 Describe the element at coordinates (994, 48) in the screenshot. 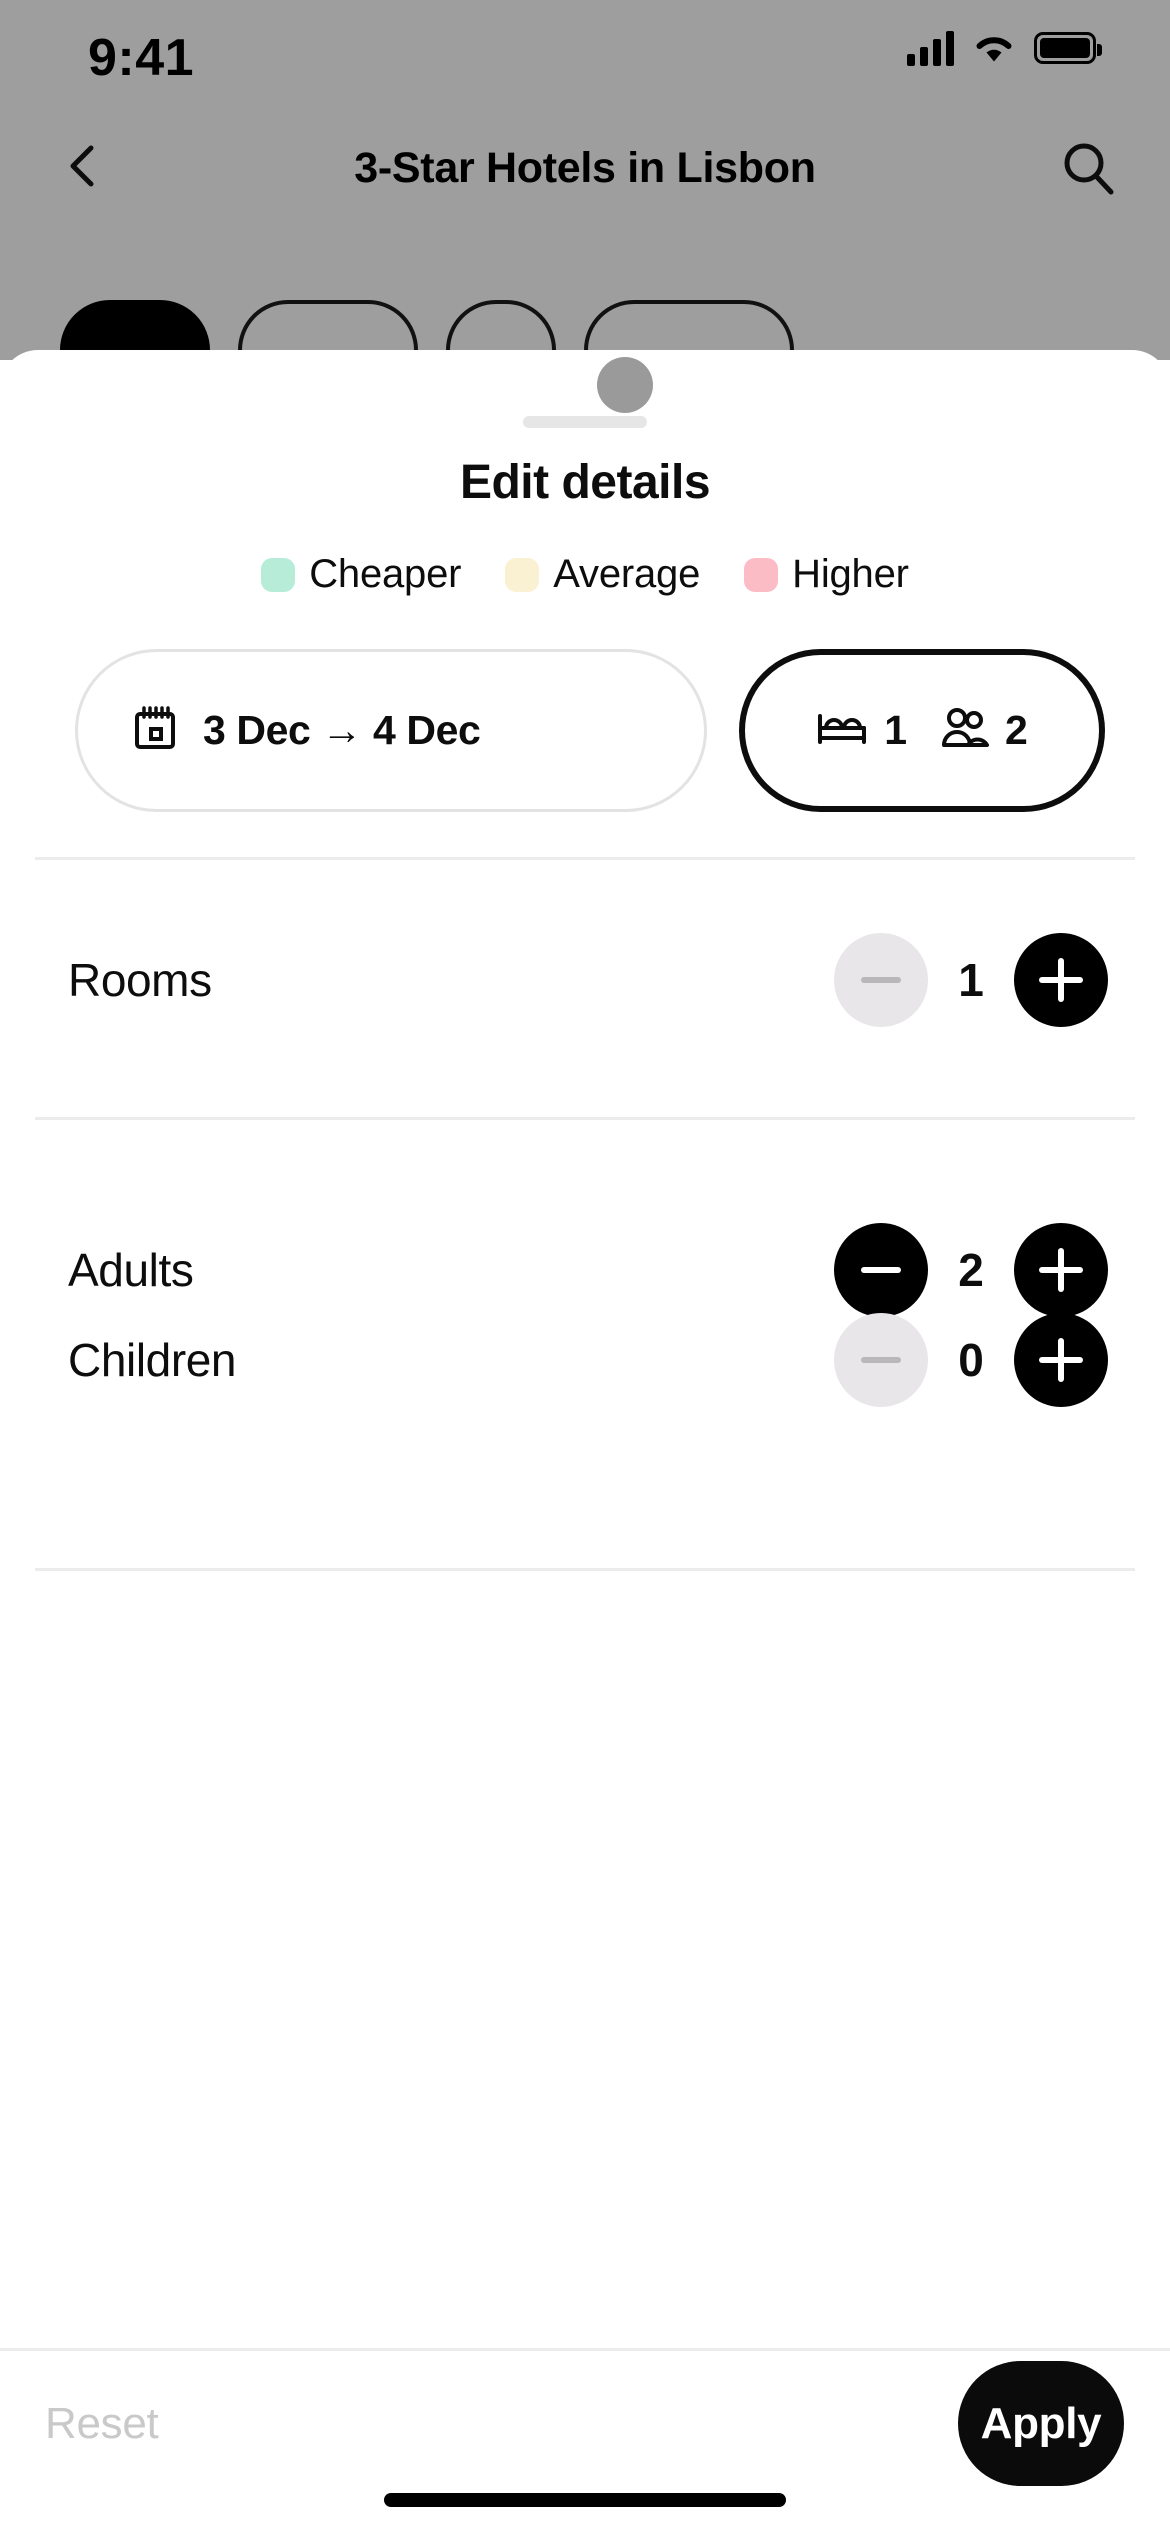

I see `wifi-icon` at that location.